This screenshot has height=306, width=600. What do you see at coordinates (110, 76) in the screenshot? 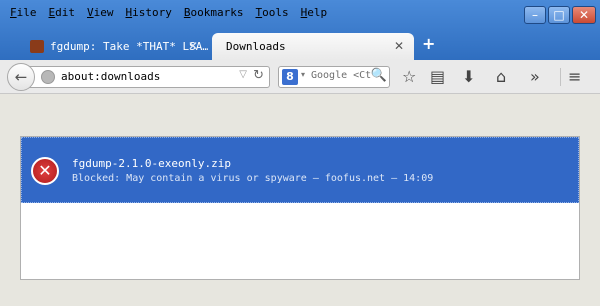
I see `url-text: about:downloads` at bounding box center [110, 76].